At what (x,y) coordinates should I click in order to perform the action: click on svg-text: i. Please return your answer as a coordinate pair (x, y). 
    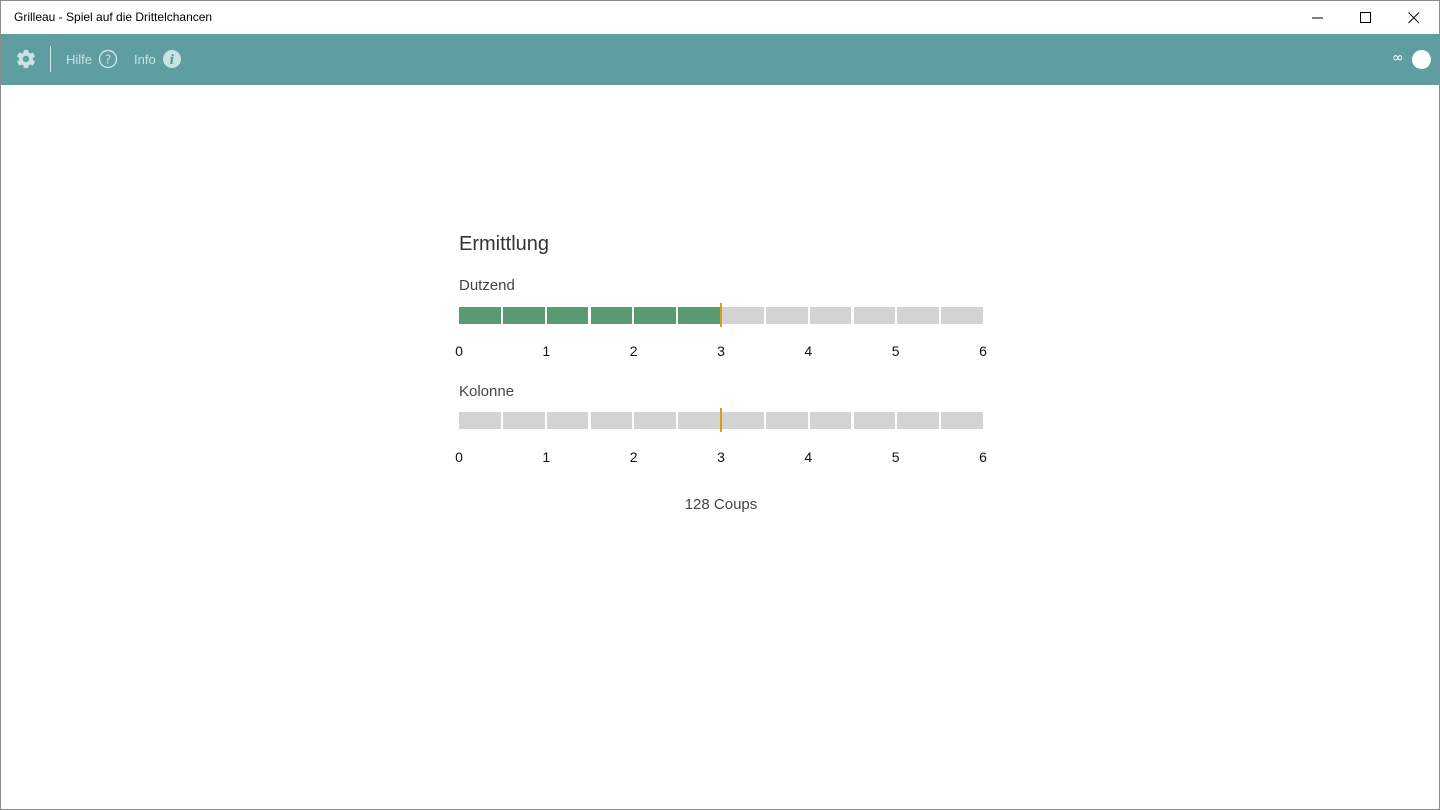
    Looking at the image, I should click on (171, 60).